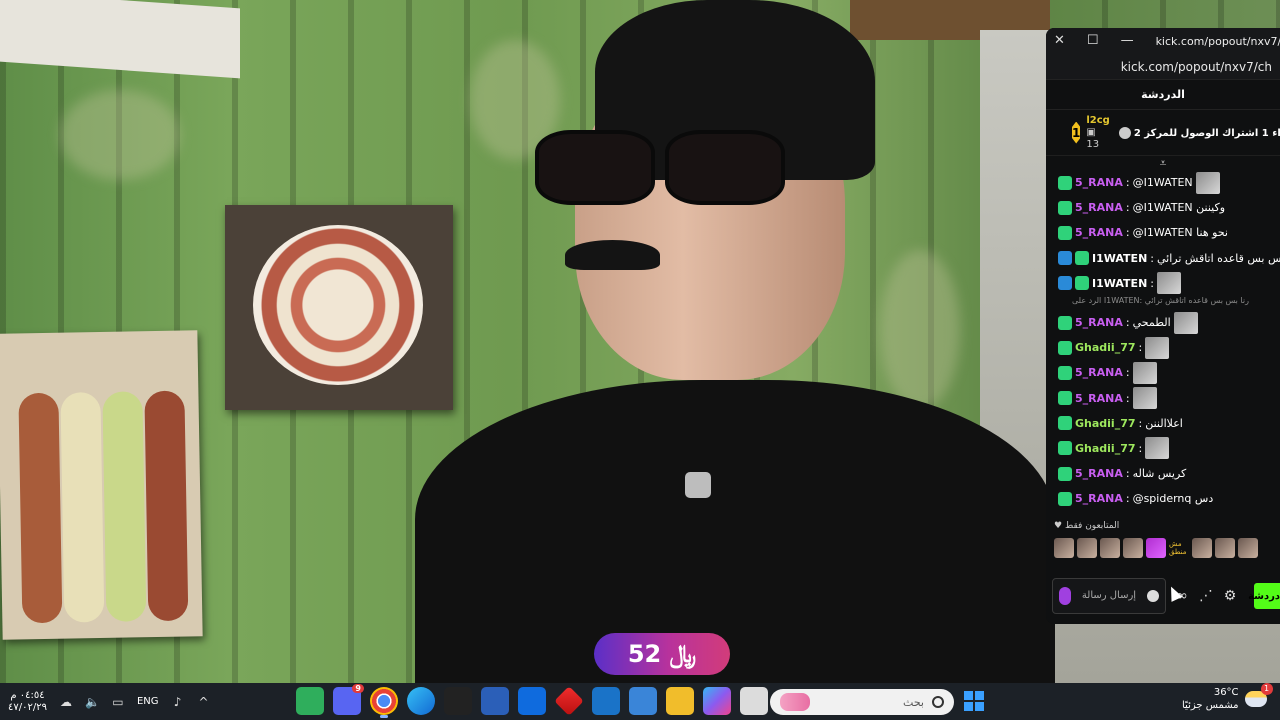  Describe the element at coordinates (1162, 183) in the screenshot. I see `chat-text: @I1WATEN` at that location.